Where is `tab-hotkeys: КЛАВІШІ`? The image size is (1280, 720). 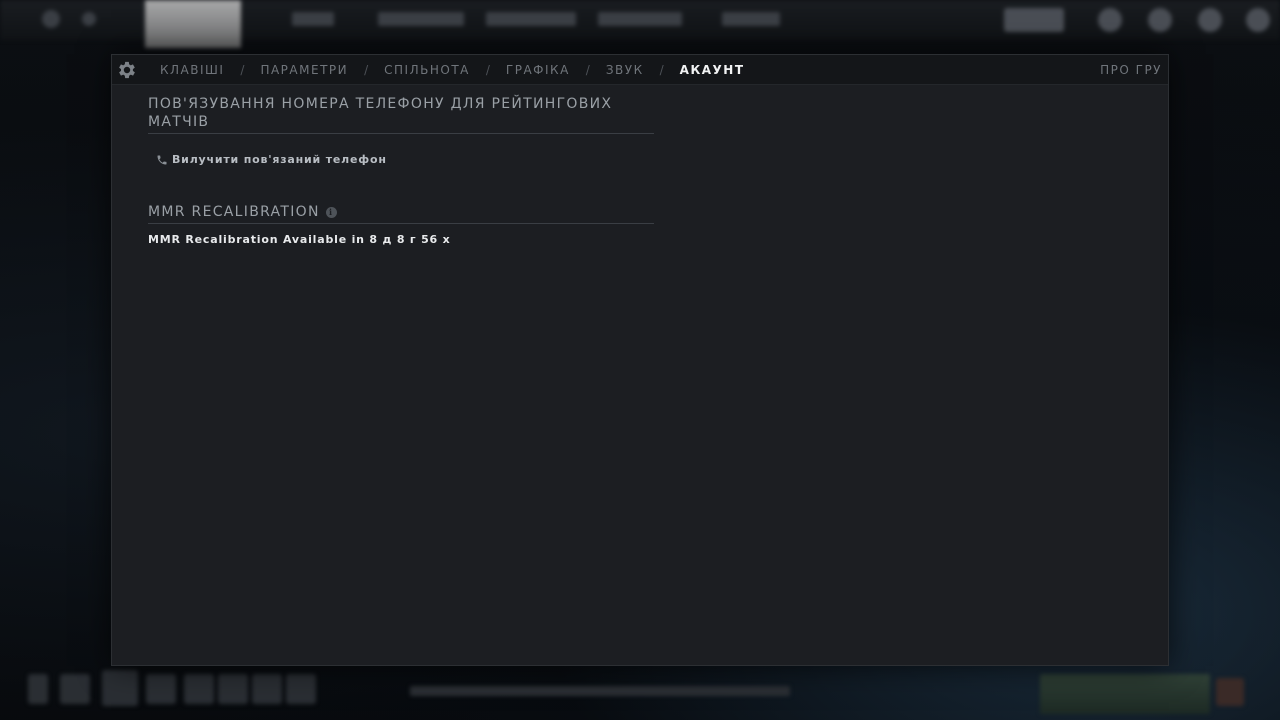
tab-hotkeys: КЛАВІШІ is located at coordinates (192, 70).